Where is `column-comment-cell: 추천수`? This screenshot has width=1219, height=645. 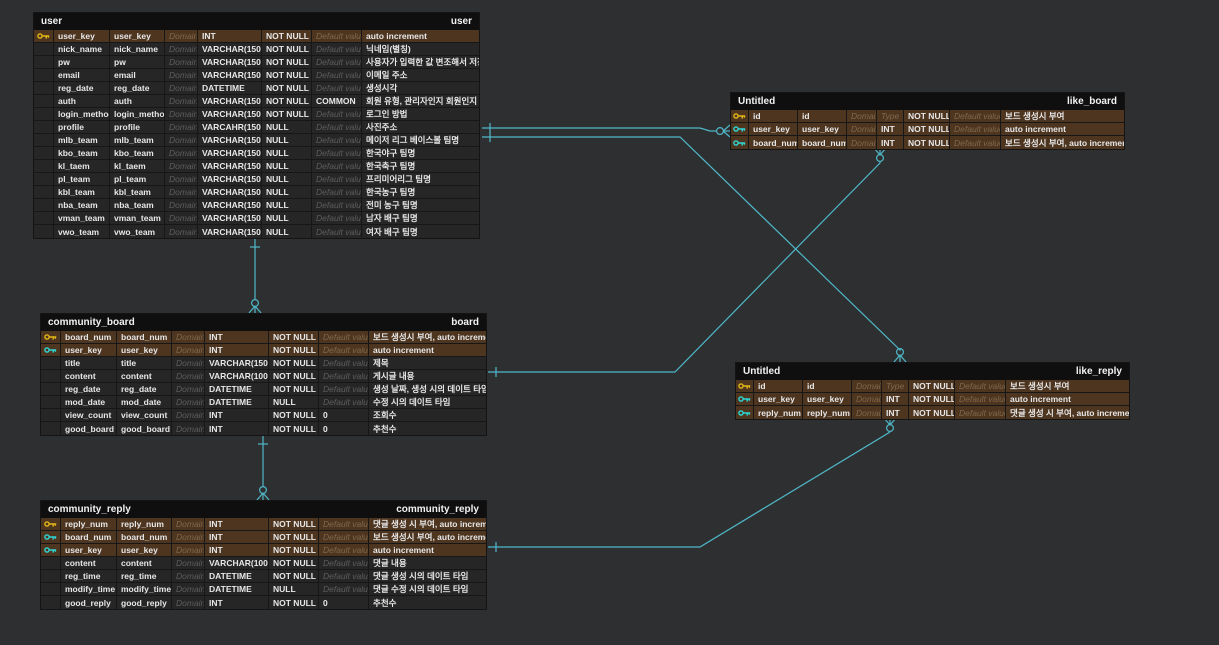 column-comment-cell: 추천수 is located at coordinates (427, 602).